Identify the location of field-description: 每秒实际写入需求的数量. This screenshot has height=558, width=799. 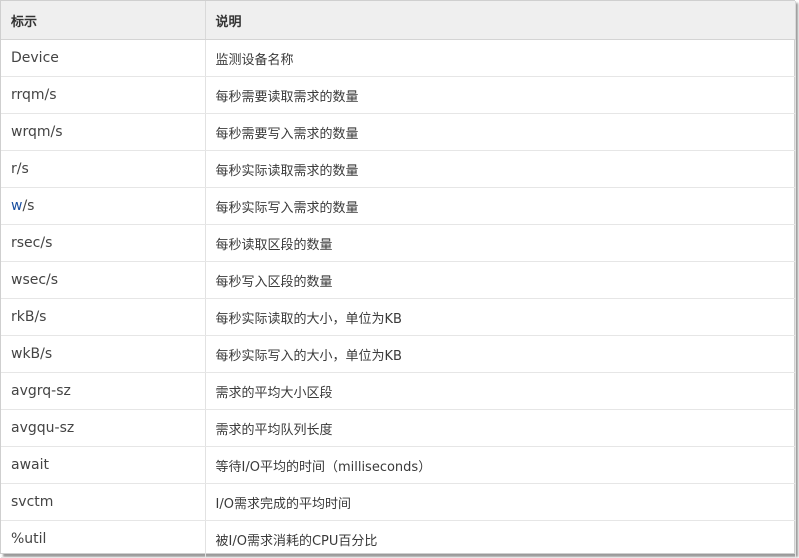
(500, 206).